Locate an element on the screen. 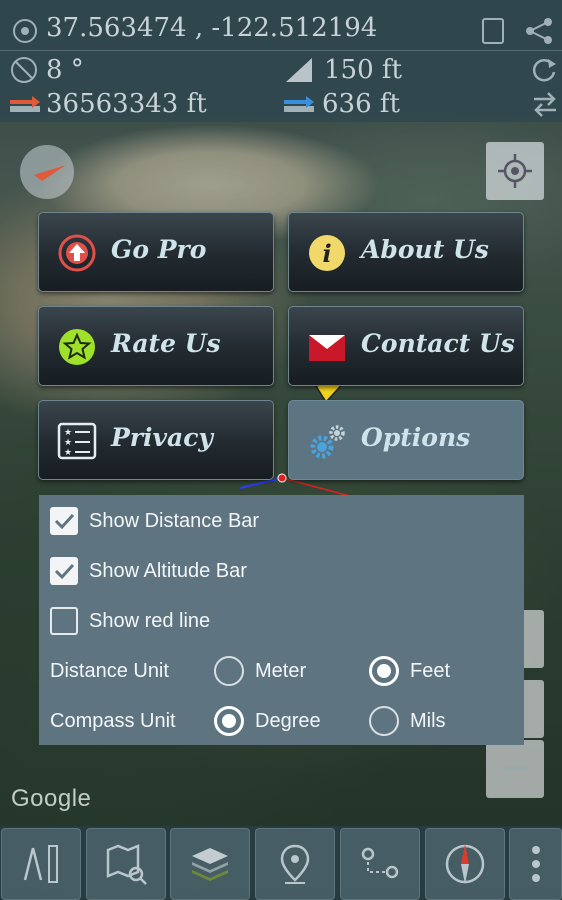 The image size is (562, 900). show-altitude-bar-label: Show Altitude Bar is located at coordinates (168, 570).